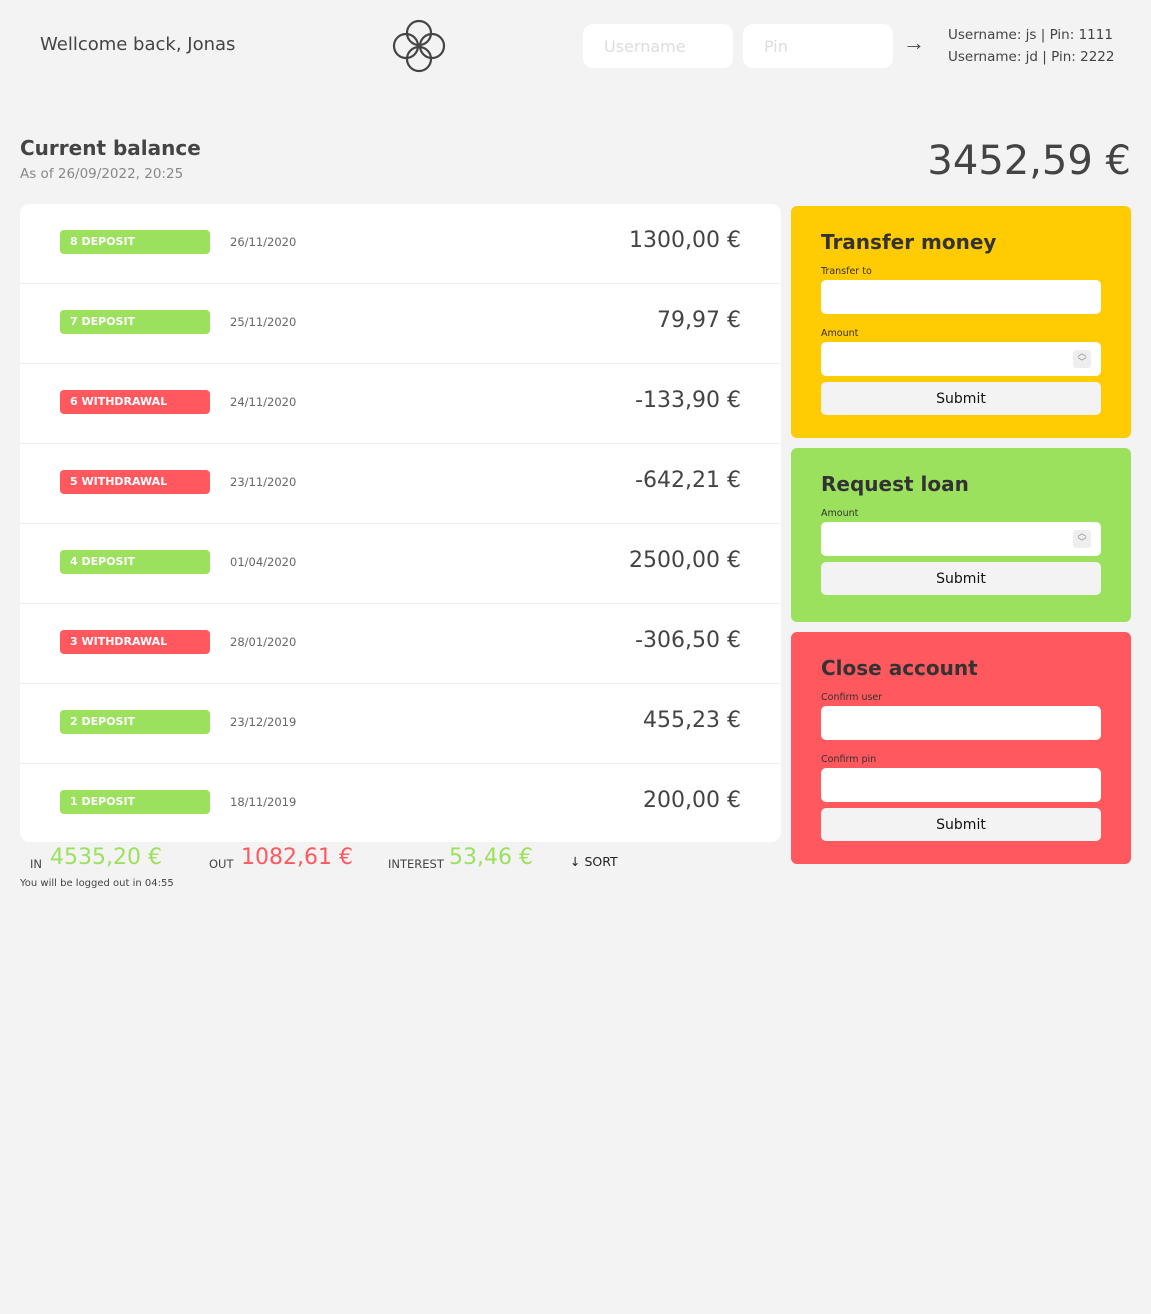  Describe the element at coordinates (899, 668) in the screenshot. I see `close-title: Close account` at that location.